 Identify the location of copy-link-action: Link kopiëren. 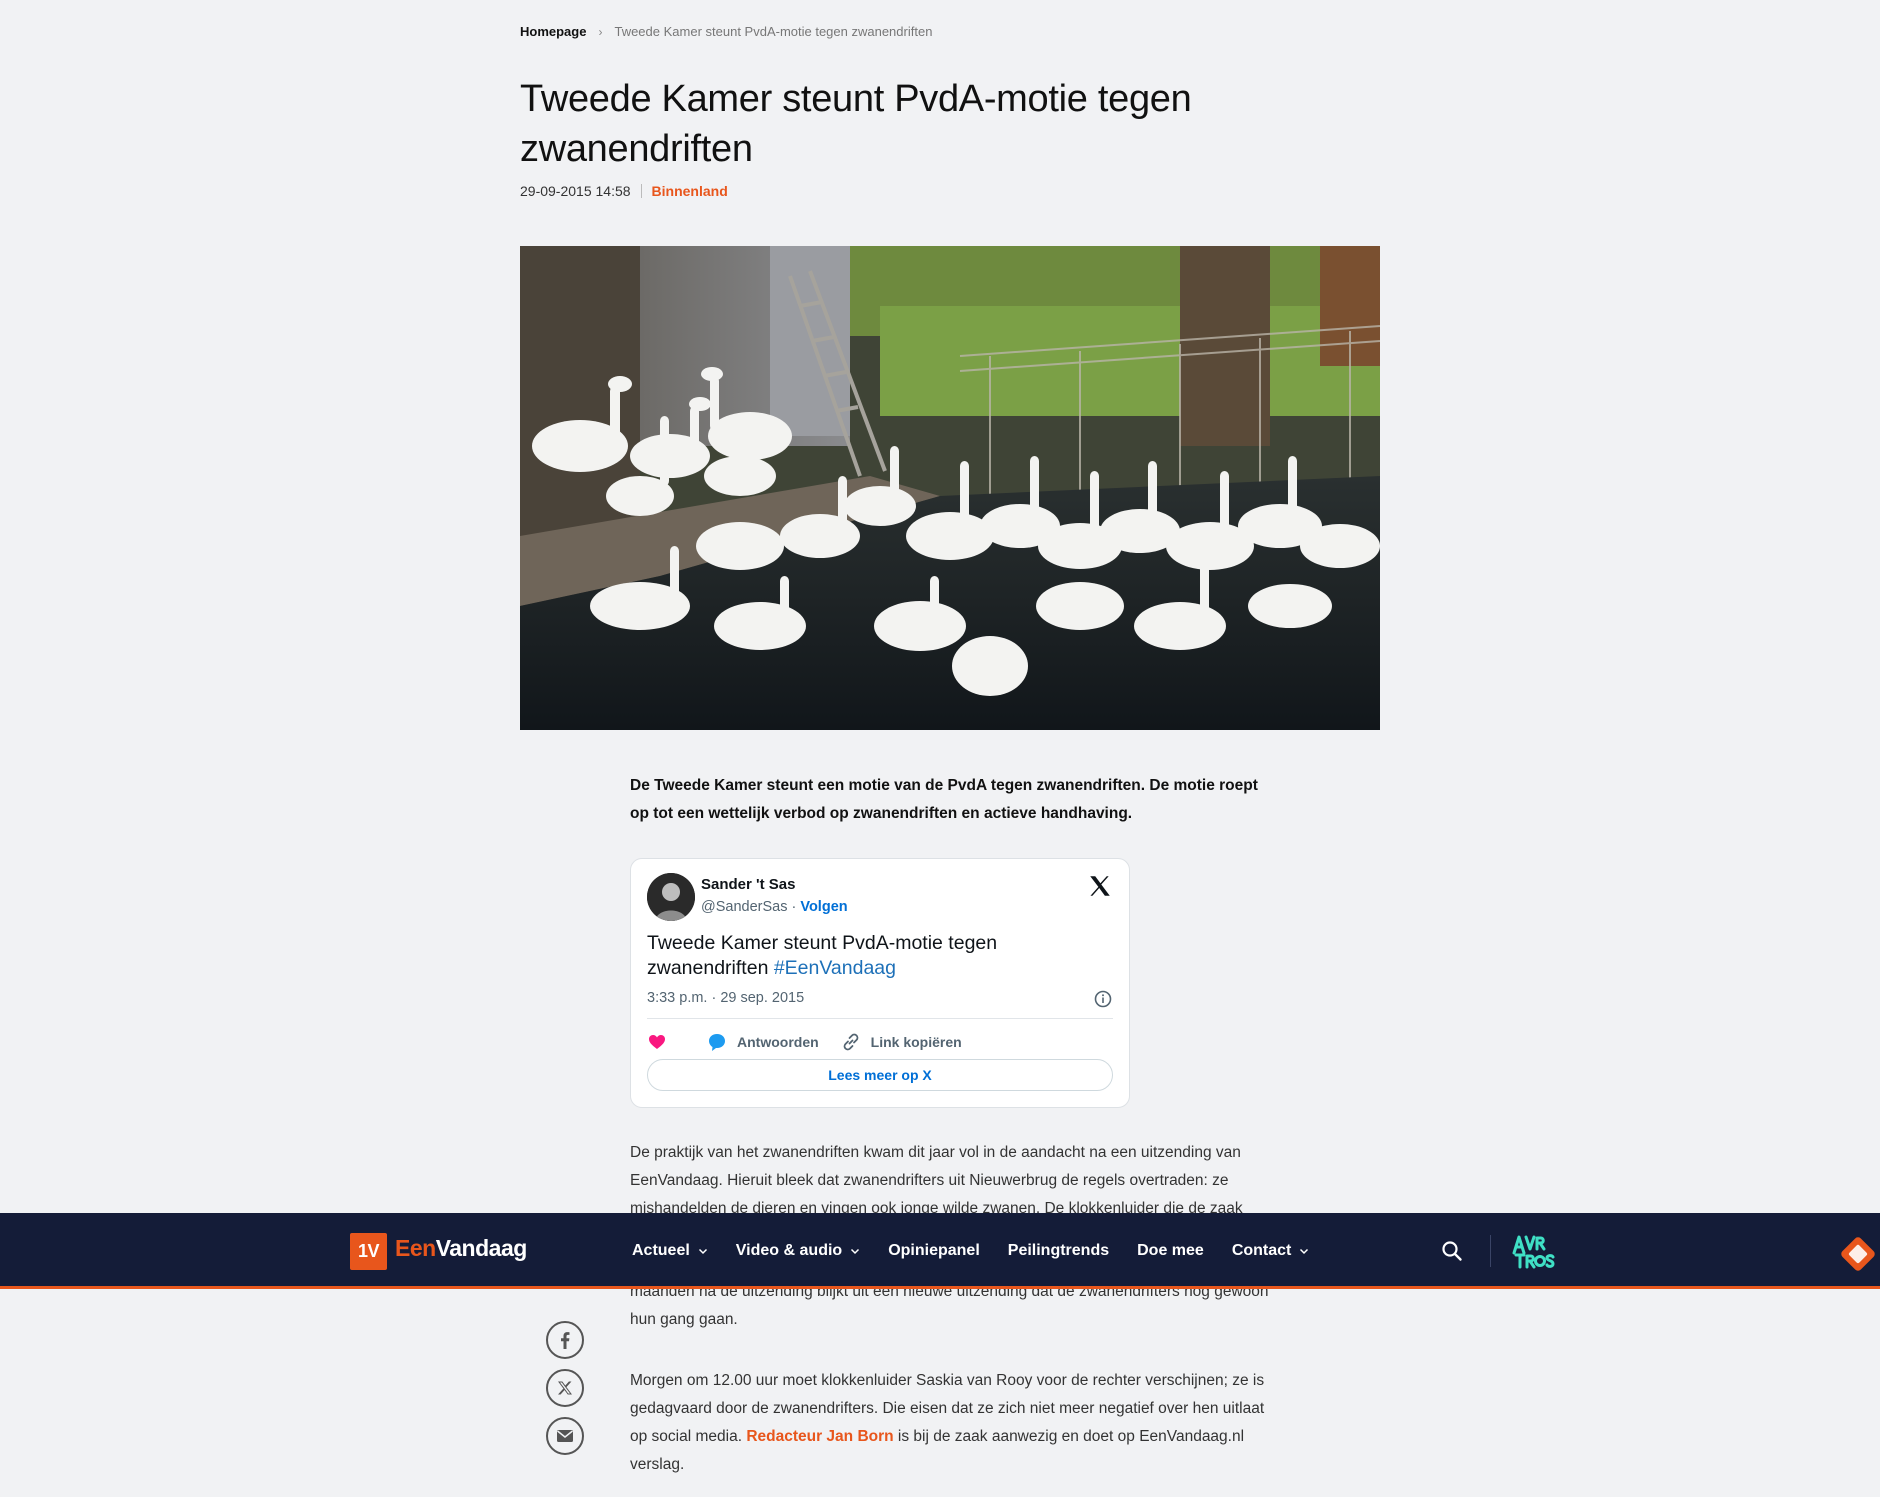
(901, 1042).